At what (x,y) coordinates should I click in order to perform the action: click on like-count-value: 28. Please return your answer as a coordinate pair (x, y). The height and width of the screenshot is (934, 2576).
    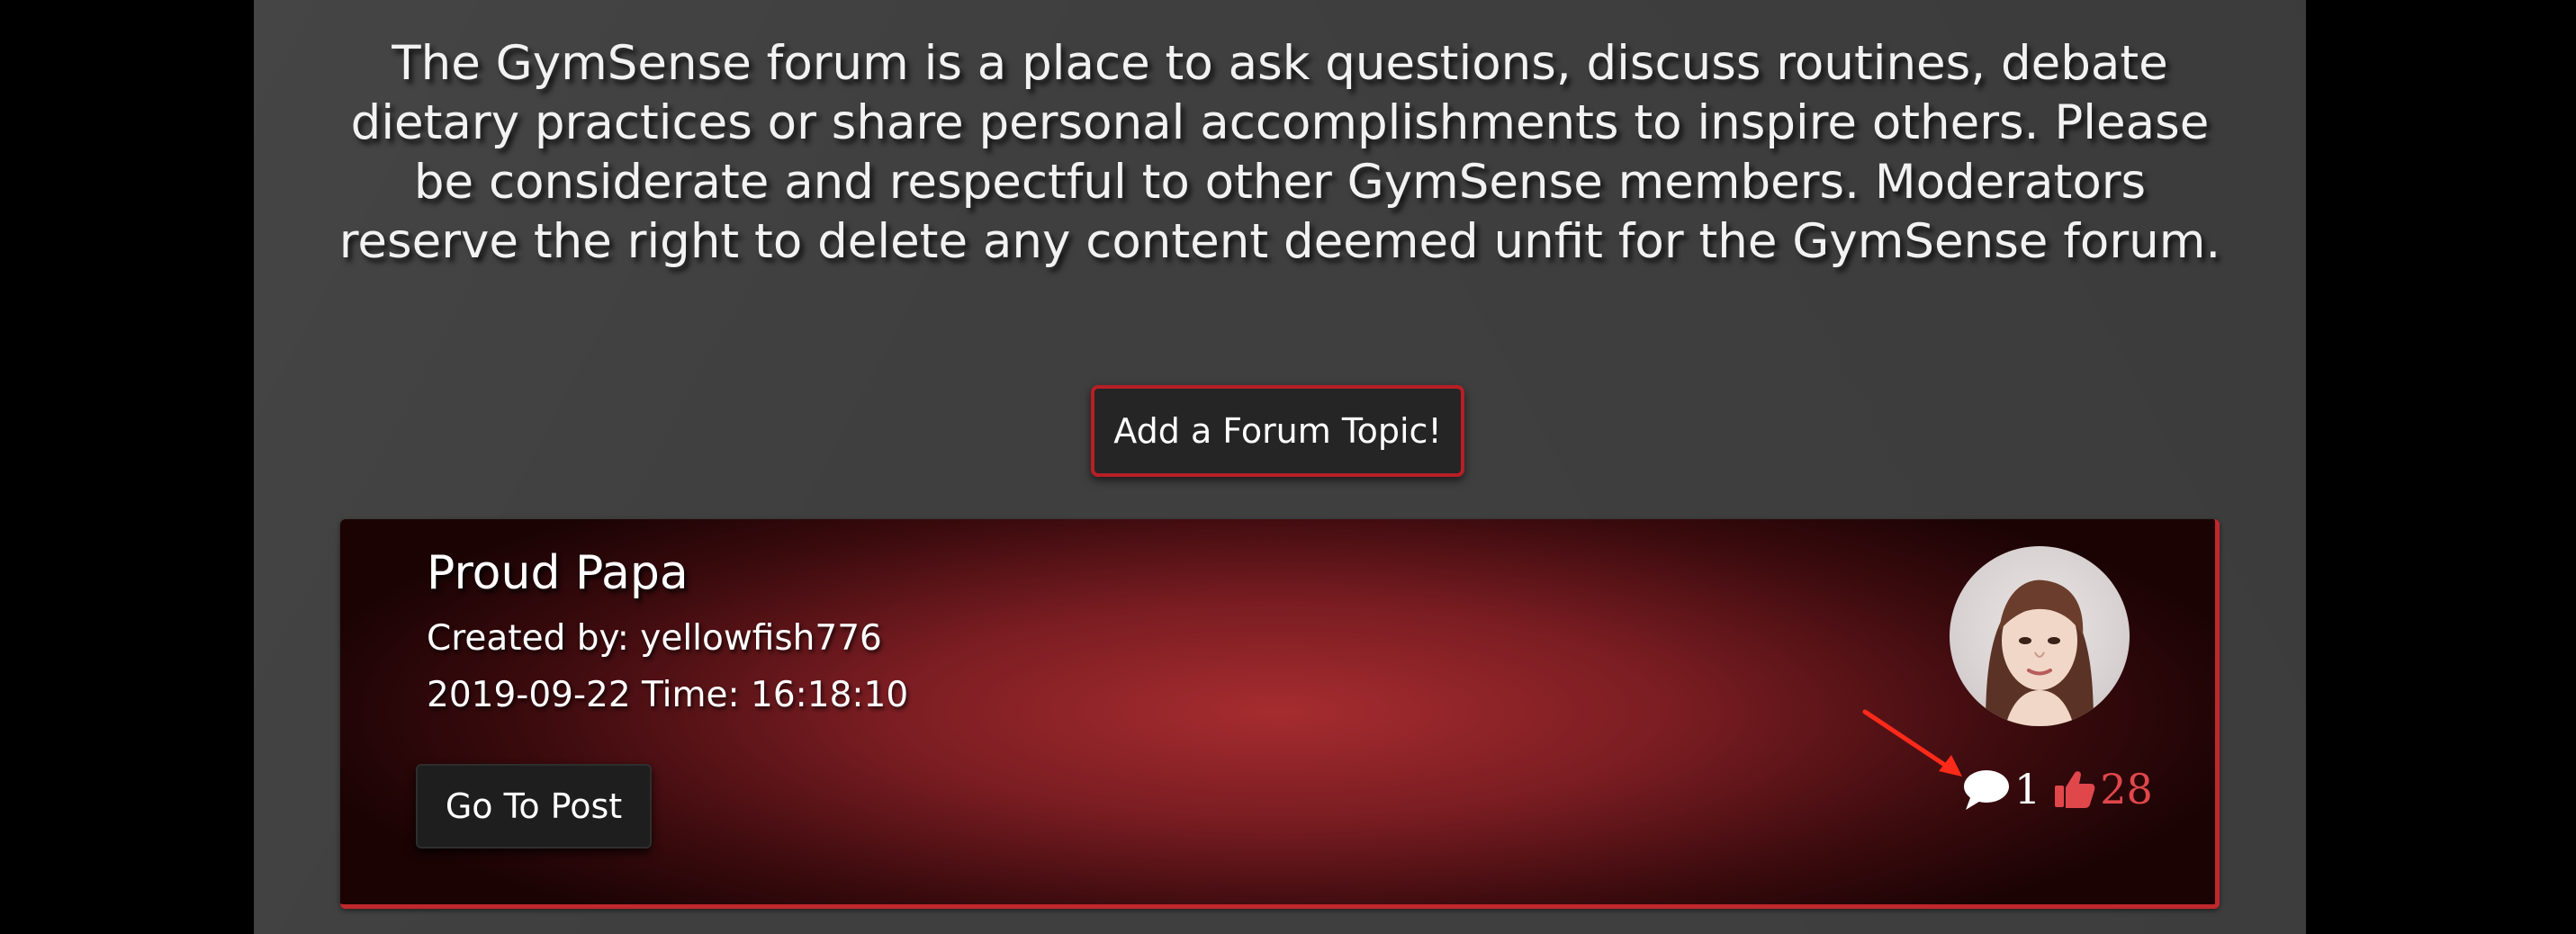
    Looking at the image, I should click on (2126, 789).